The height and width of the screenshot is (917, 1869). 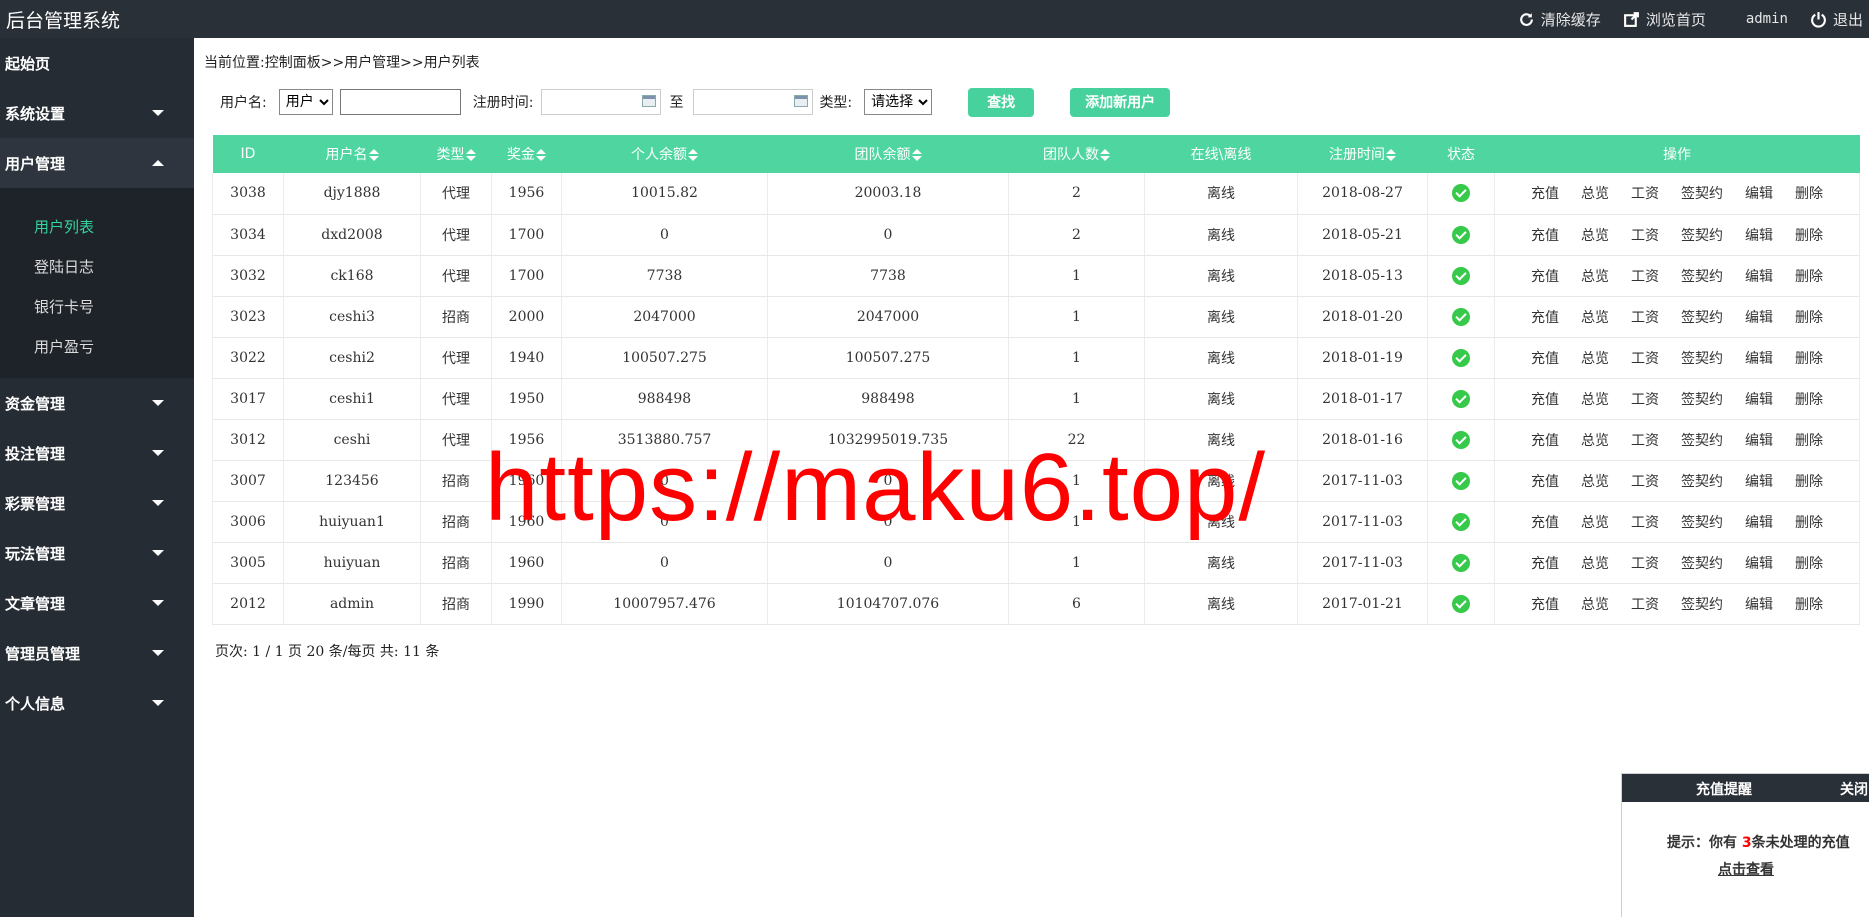 I want to click on current-user: admin, so click(x=1767, y=19).